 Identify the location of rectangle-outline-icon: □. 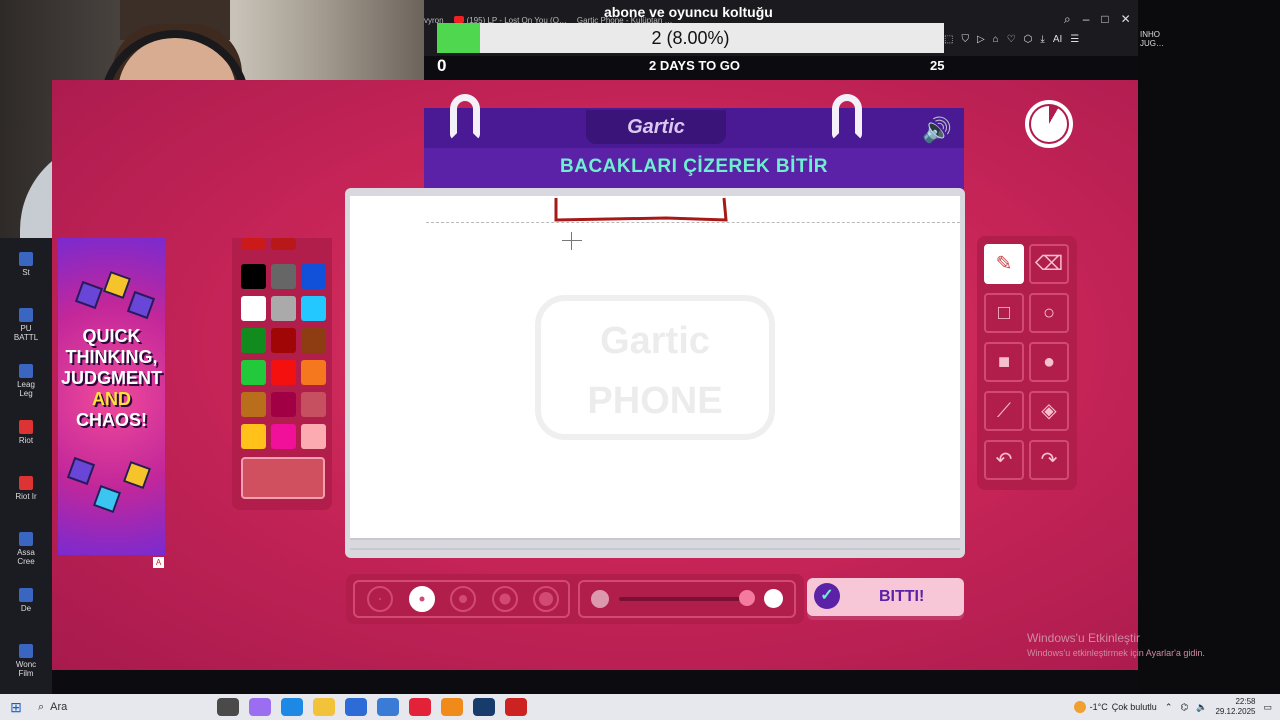
(1004, 313).